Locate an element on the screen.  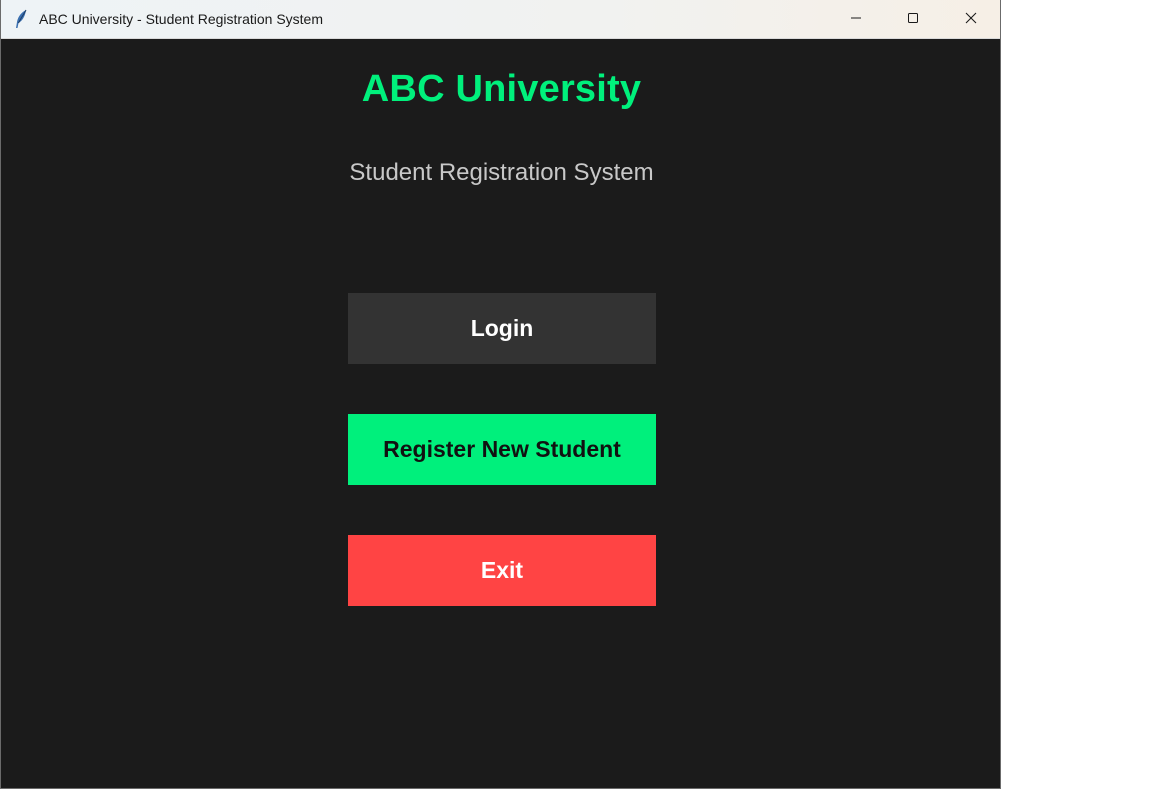
close-icon is located at coordinates (971, 20).